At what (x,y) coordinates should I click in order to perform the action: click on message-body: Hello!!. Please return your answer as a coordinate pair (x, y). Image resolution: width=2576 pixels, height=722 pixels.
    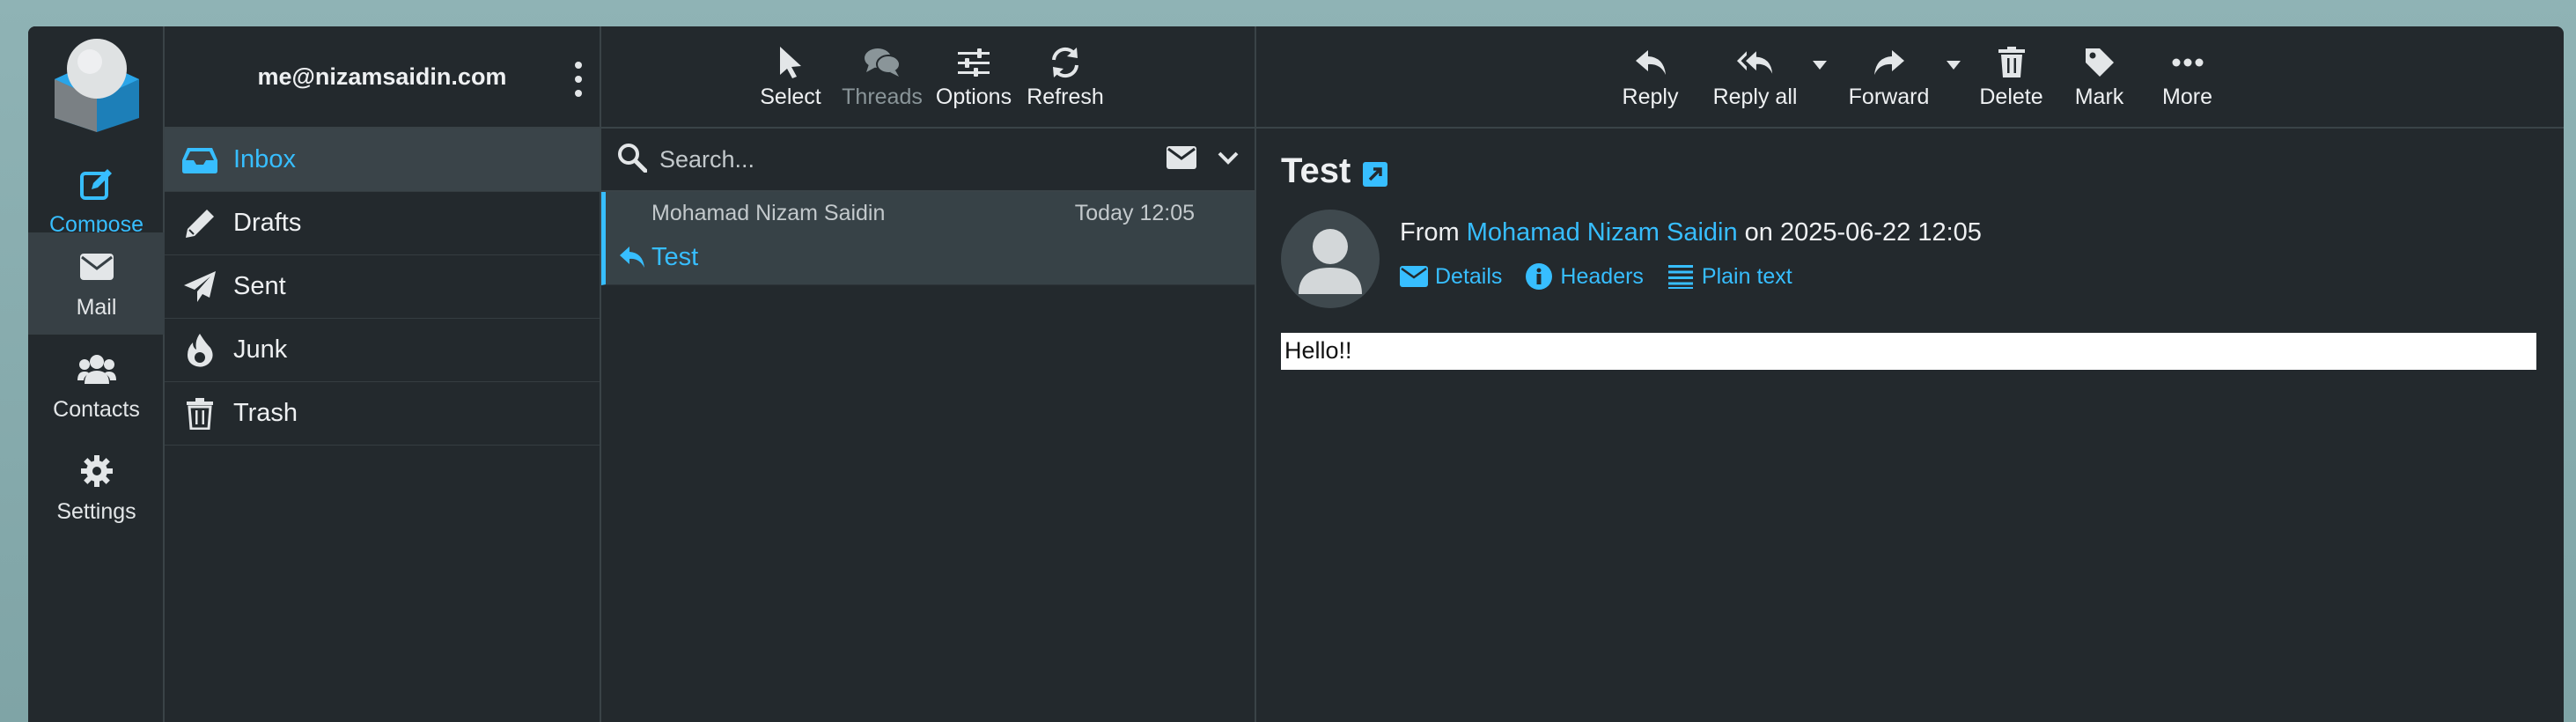
    Looking at the image, I should click on (1909, 351).